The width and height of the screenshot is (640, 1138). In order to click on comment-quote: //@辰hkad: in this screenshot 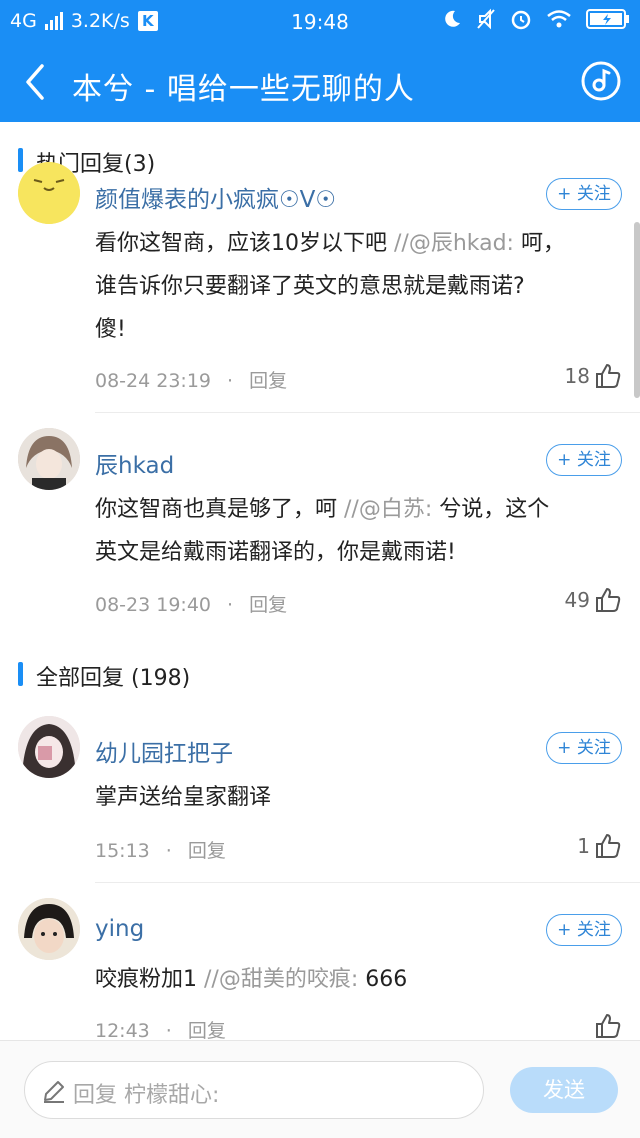, I will do `click(450, 243)`.